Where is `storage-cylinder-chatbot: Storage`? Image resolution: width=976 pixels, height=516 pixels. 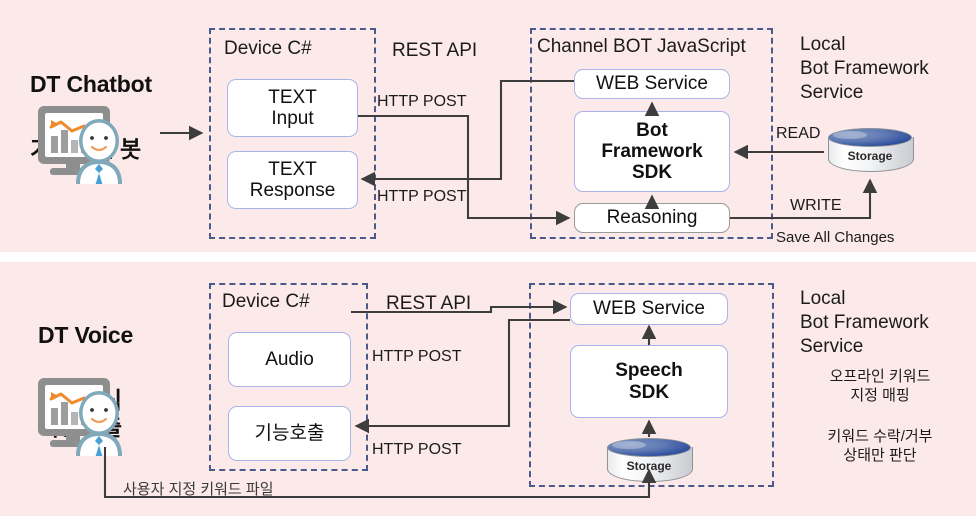
storage-cylinder-chatbot: Storage is located at coordinates (870, 152).